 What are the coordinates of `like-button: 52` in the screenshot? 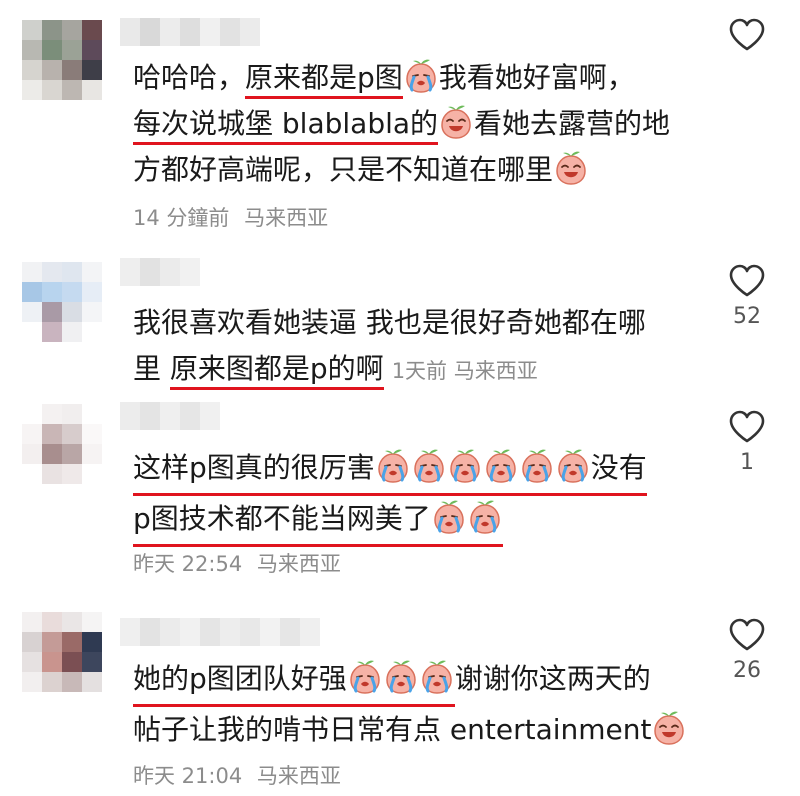 It's located at (747, 296).